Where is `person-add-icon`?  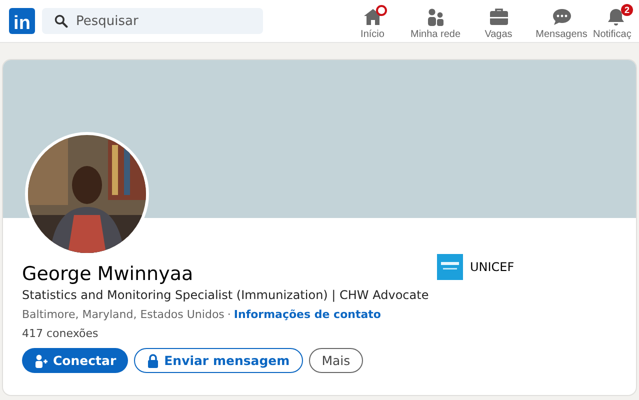
person-add-icon is located at coordinates (41, 361).